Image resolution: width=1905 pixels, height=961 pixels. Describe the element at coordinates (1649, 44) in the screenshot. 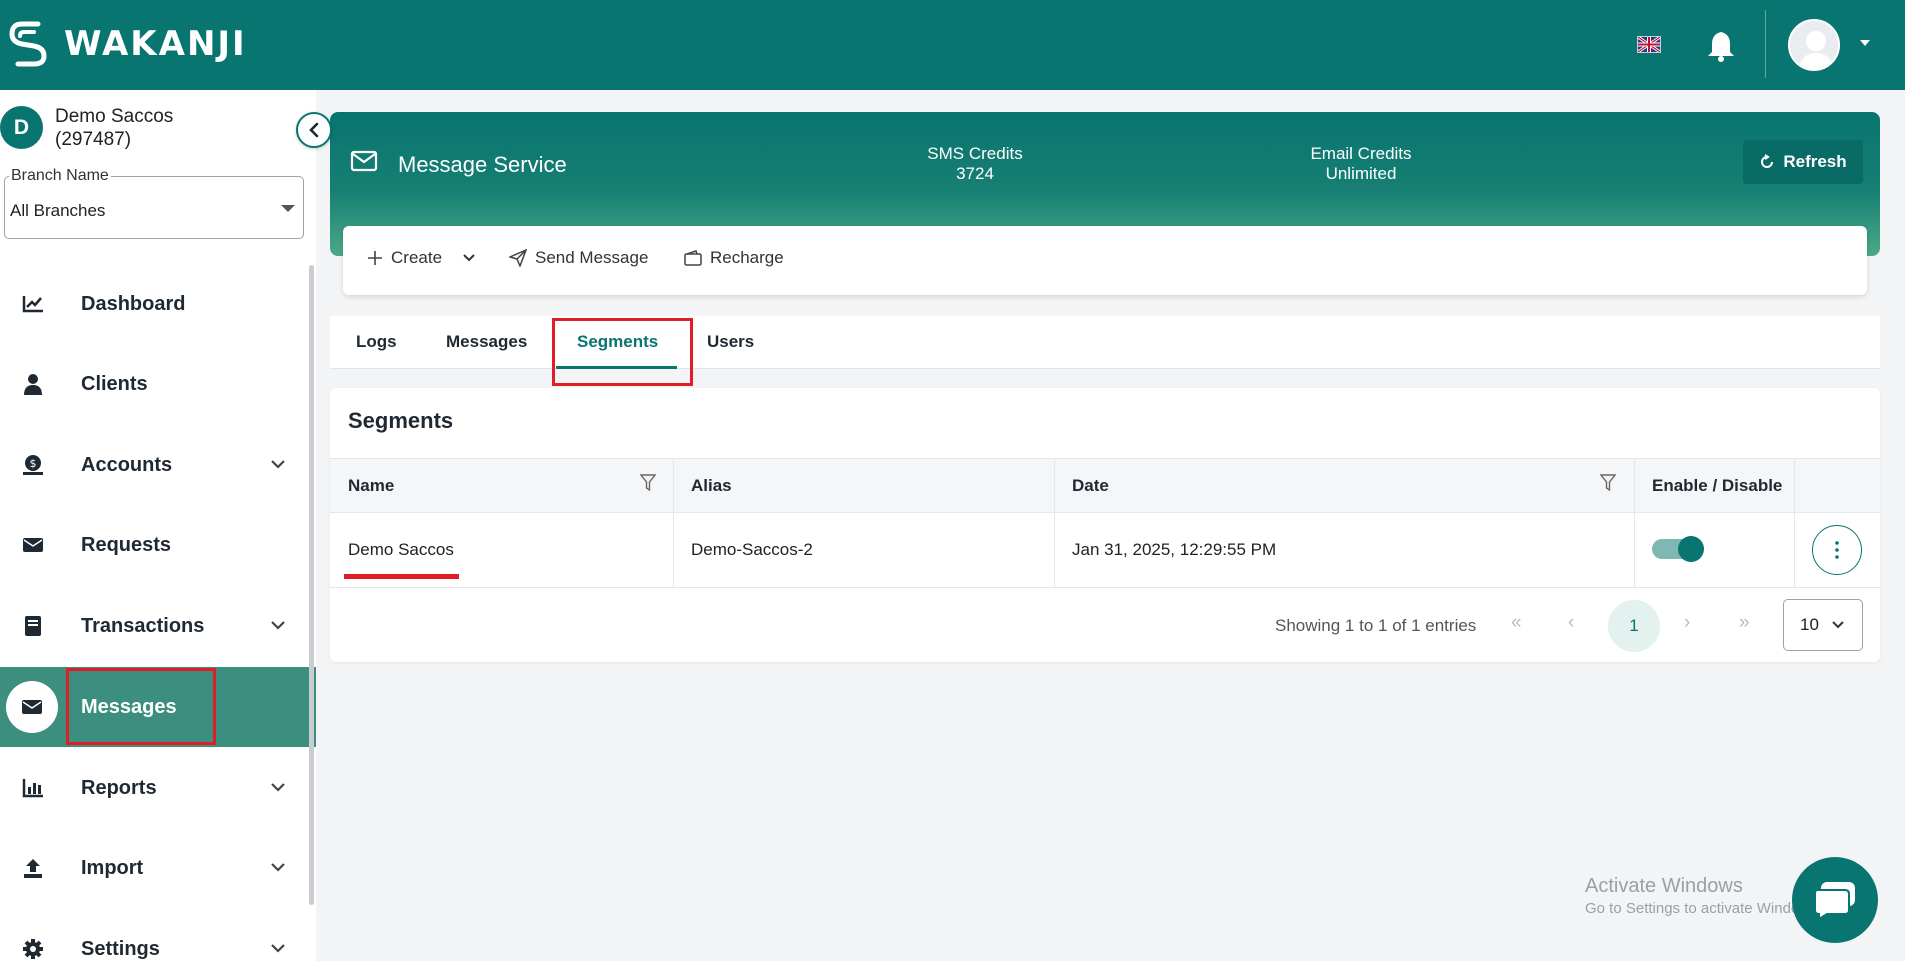

I see `uk-flag-icon` at that location.